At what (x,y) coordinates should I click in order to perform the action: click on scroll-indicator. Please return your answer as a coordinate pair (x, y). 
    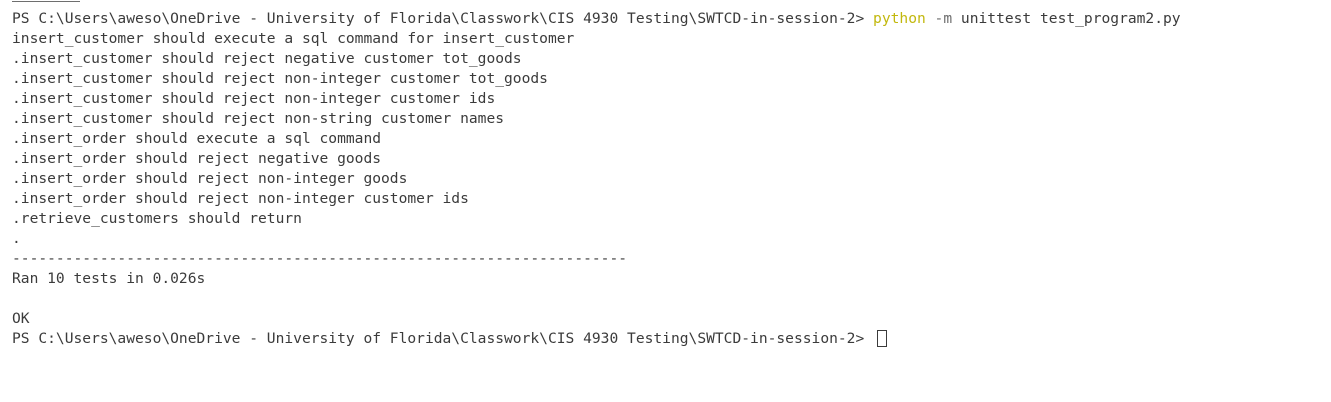
    Looking at the image, I should click on (46, 1).